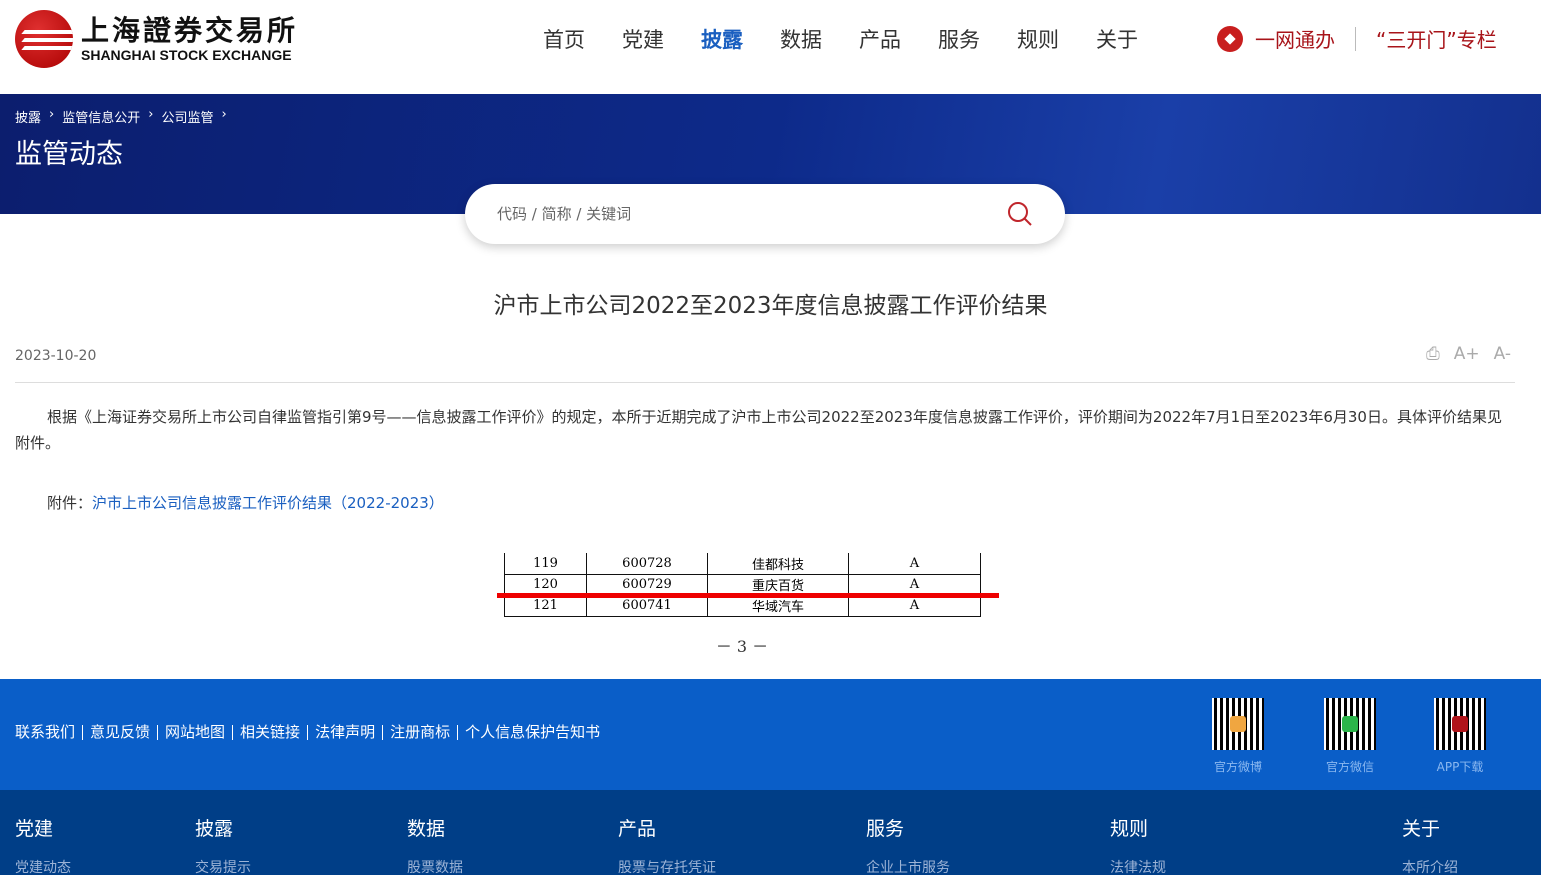  What do you see at coordinates (532, 732) in the screenshot?
I see `footer-link: 个人信息保护告知书` at bounding box center [532, 732].